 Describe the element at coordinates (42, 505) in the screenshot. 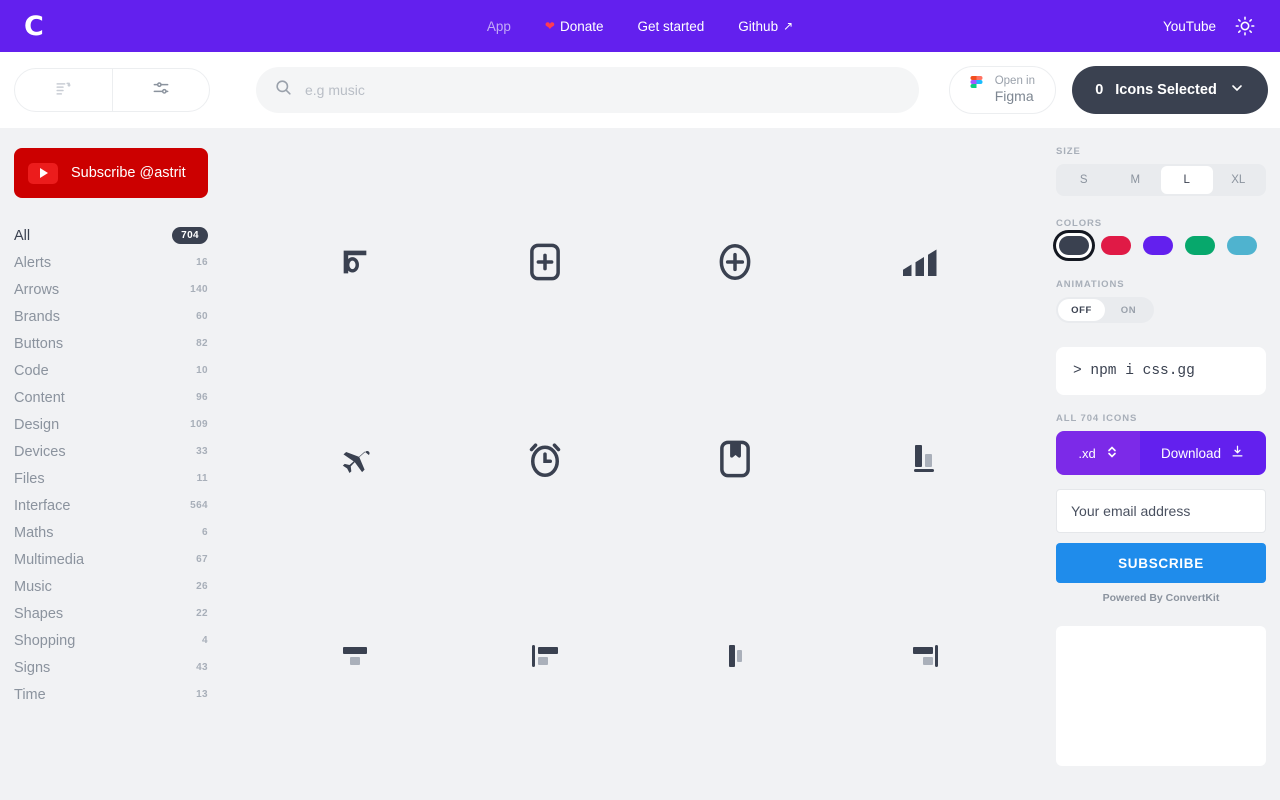

I see `category-label: Interface` at that location.